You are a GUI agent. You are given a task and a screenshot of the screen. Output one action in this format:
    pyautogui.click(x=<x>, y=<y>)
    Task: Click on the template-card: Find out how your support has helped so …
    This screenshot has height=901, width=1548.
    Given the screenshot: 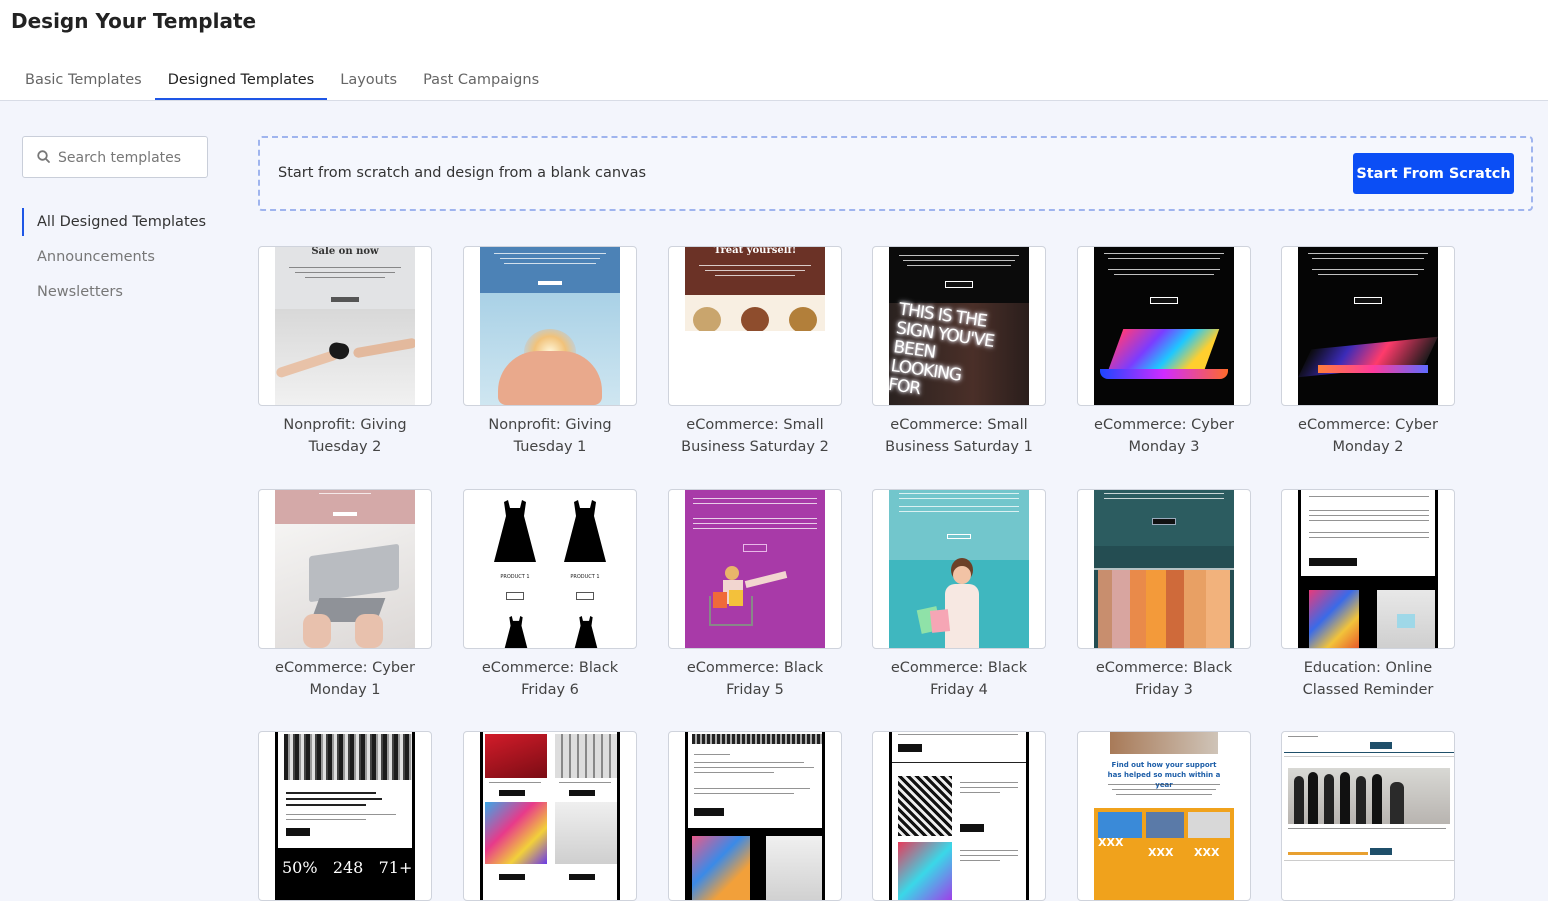 What is the action you would take?
    pyautogui.click(x=1164, y=816)
    